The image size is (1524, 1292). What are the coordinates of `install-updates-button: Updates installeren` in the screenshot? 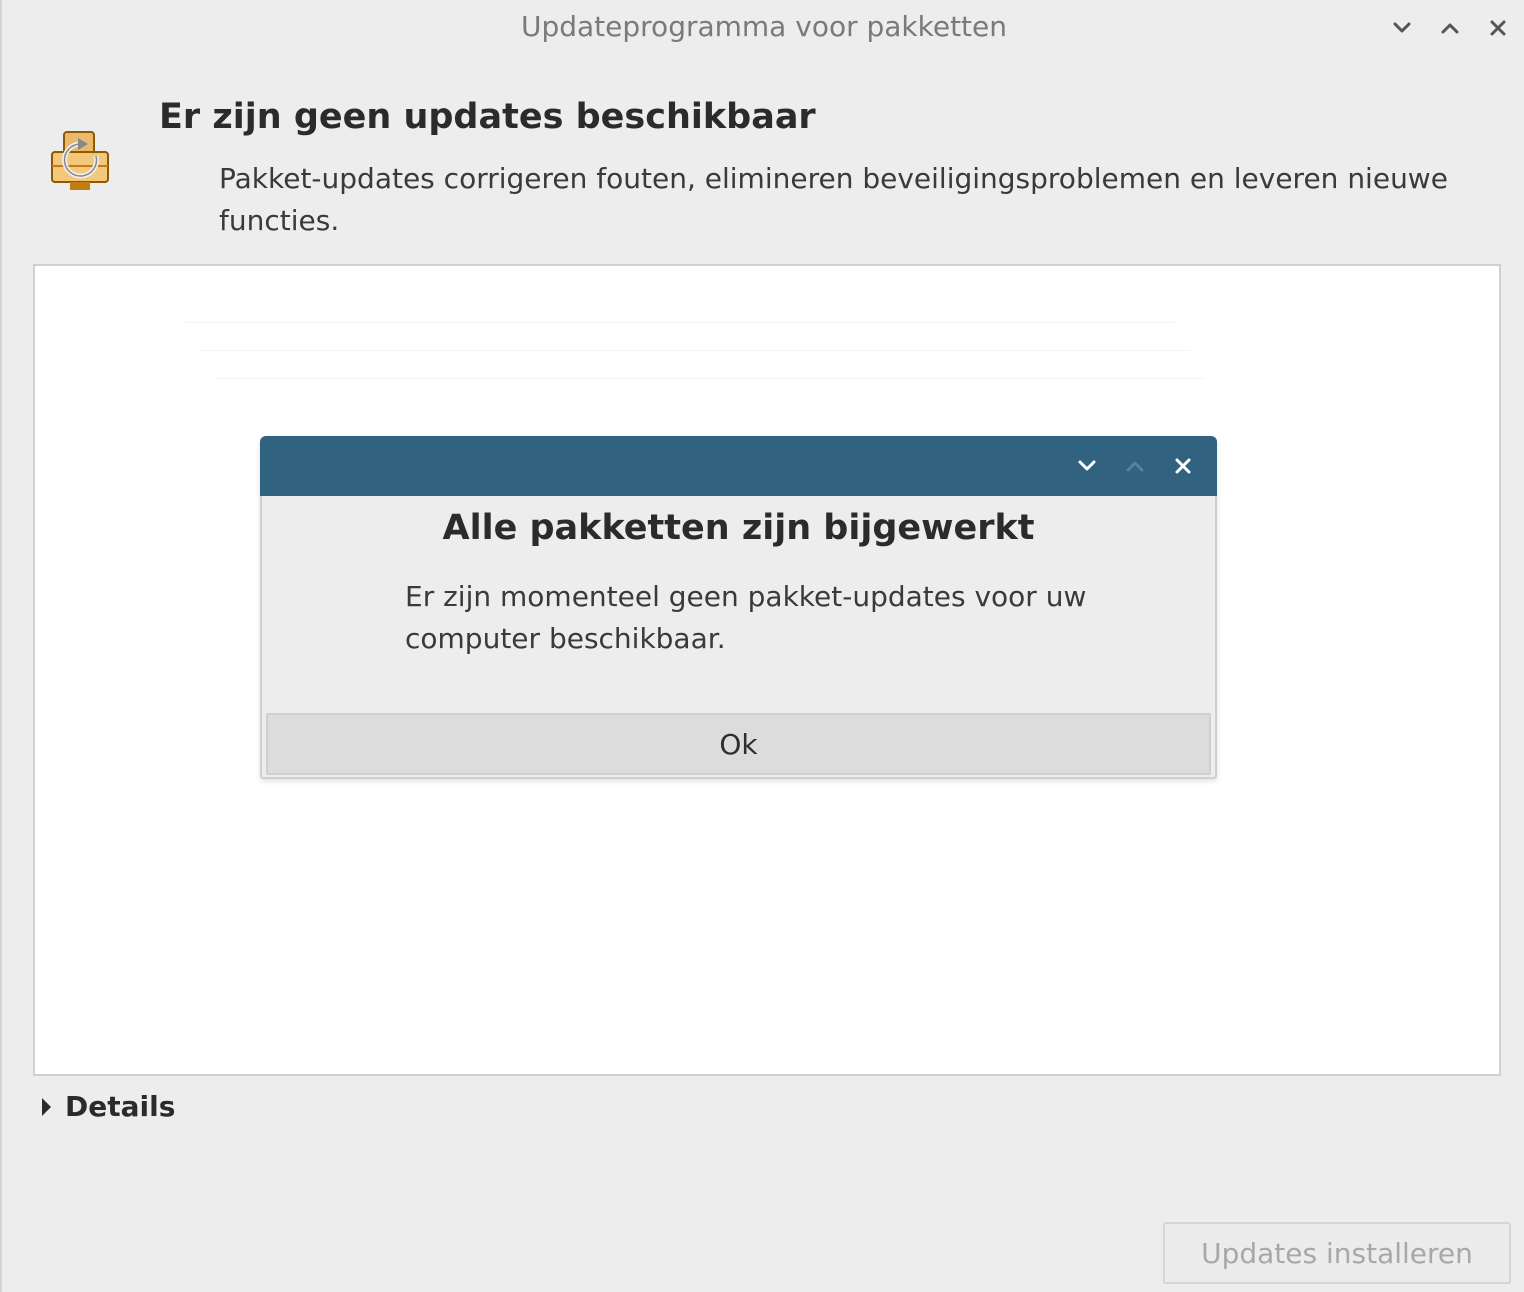 It's located at (1337, 1253).